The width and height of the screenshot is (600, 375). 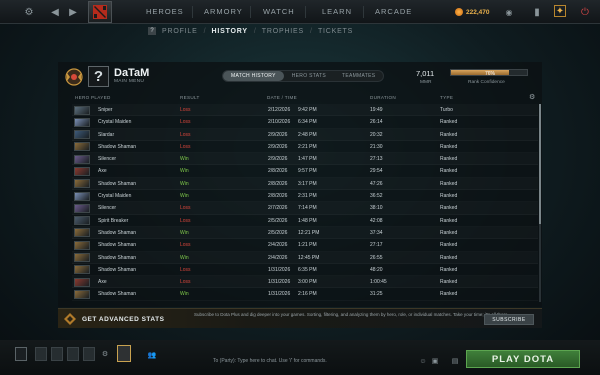 What do you see at coordinates (425, 73) in the screenshot?
I see `mmr-value: 7,011` at bounding box center [425, 73].